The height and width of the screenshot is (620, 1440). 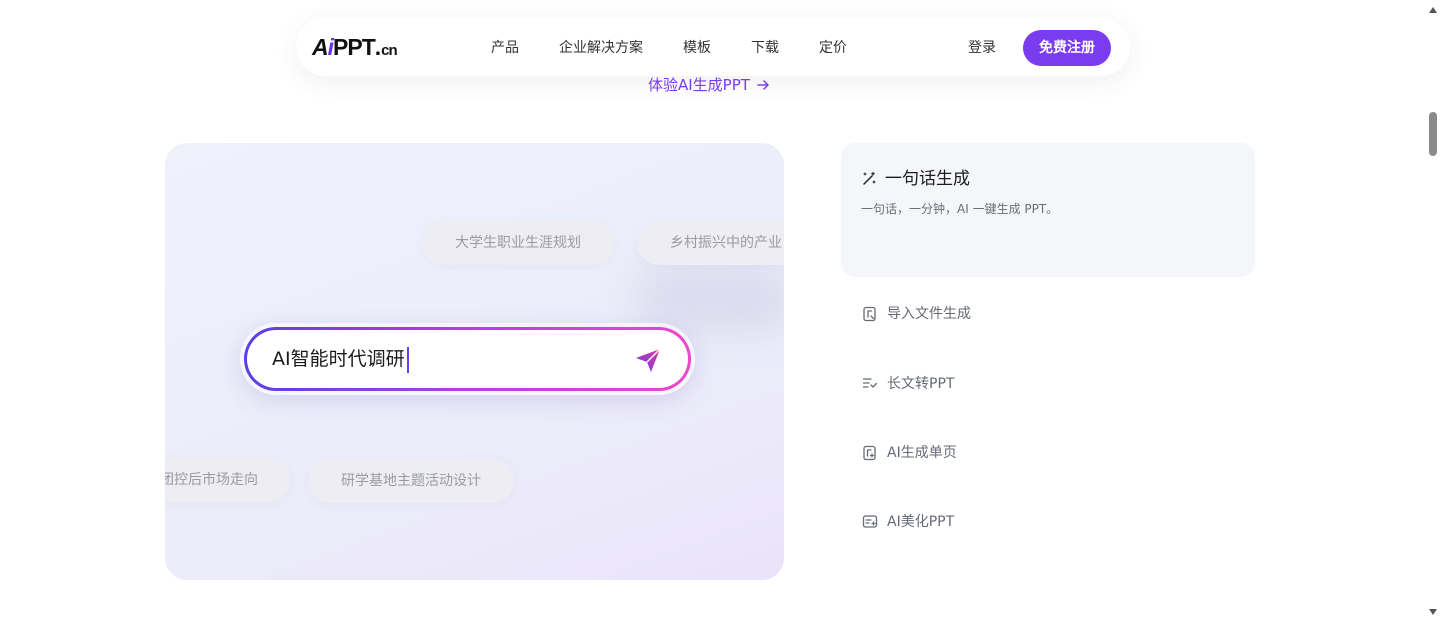 What do you see at coordinates (833, 48) in the screenshot?
I see `nav-pricing: 定价` at bounding box center [833, 48].